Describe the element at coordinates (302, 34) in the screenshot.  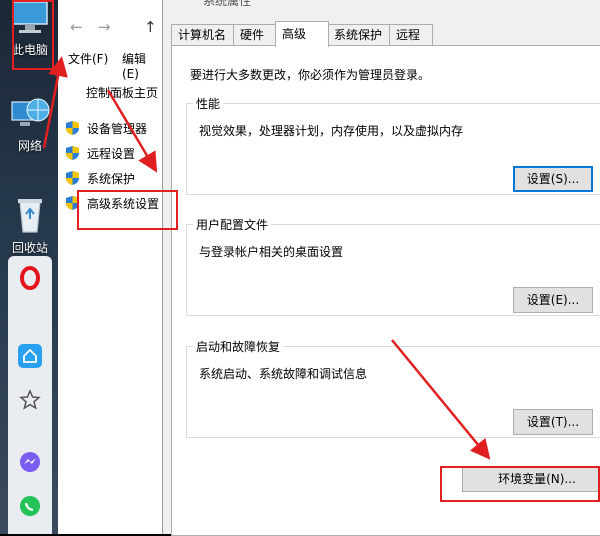
I see `tab-advanced: 高级` at that location.